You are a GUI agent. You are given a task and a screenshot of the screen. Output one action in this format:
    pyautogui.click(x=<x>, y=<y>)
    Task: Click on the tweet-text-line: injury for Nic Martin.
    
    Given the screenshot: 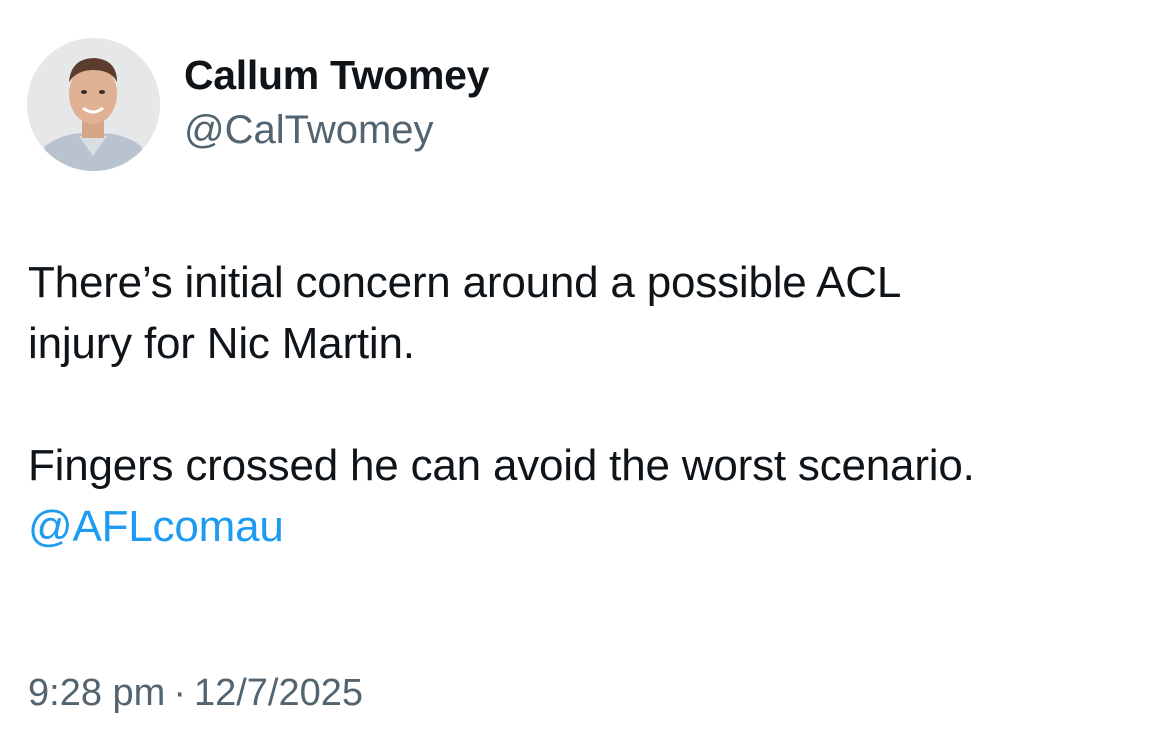 What is the action you would take?
    pyautogui.click(x=221, y=343)
    